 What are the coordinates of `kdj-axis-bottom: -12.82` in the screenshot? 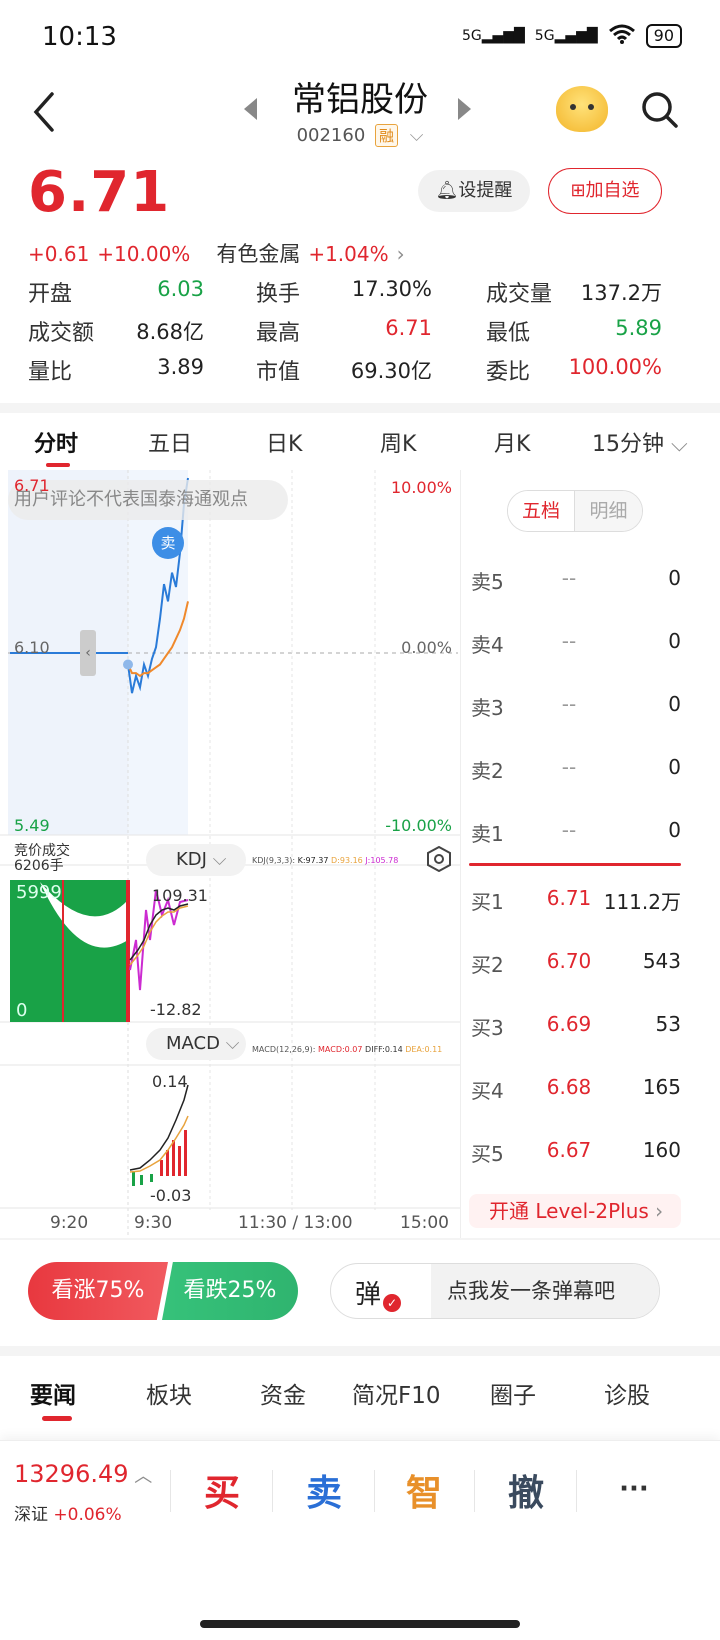 It's located at (176, 1009).